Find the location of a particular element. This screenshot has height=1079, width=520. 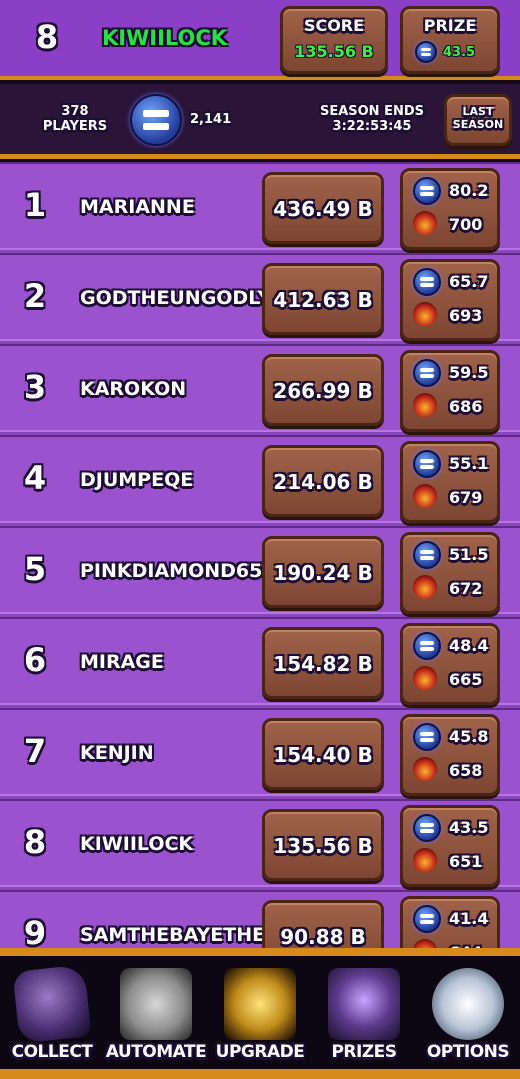

row-prize-box: 55.1 679 is located at coordinates (450, 482).